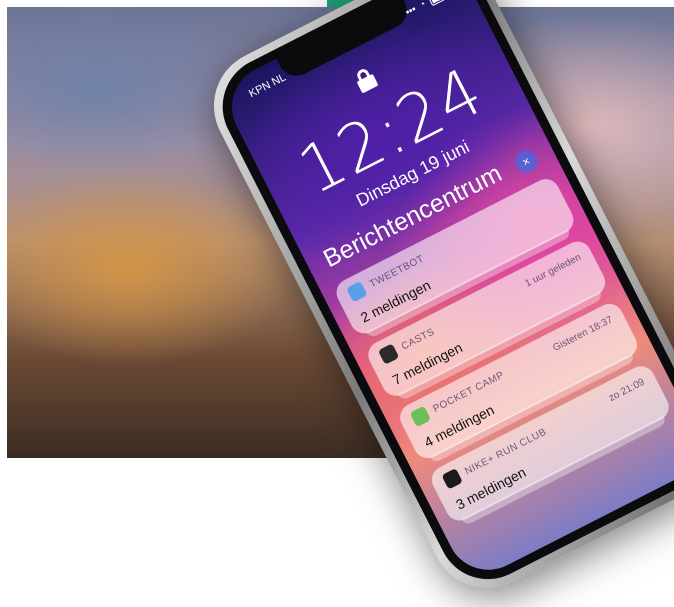 The height and width of the screenshot is (607, 674). Describe the element at coordinates (365, 80) in the screenshot. I see `lock-icon` at that location.